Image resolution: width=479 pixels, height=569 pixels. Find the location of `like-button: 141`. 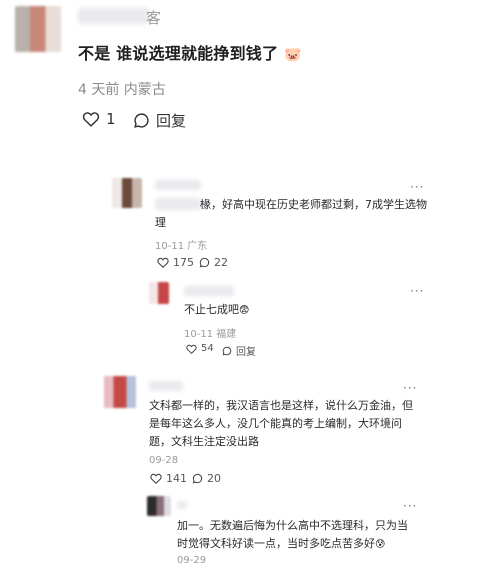

like-button: 141 is located at coordinates (168, 478).